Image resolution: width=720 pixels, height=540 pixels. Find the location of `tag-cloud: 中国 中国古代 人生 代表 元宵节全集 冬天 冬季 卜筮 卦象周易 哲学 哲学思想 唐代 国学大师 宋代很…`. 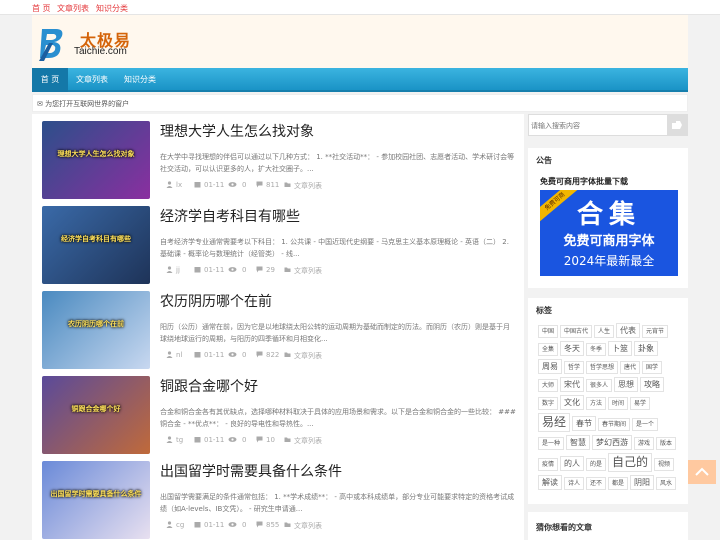

tag-cloud: 中国 中国古代 人生 代表 元宵节全集 冬天 冬季 卜筮 卦象周易 哲学 哲学思想 唐代 国学大师 宋代很… is located at coordinates (610, 408).